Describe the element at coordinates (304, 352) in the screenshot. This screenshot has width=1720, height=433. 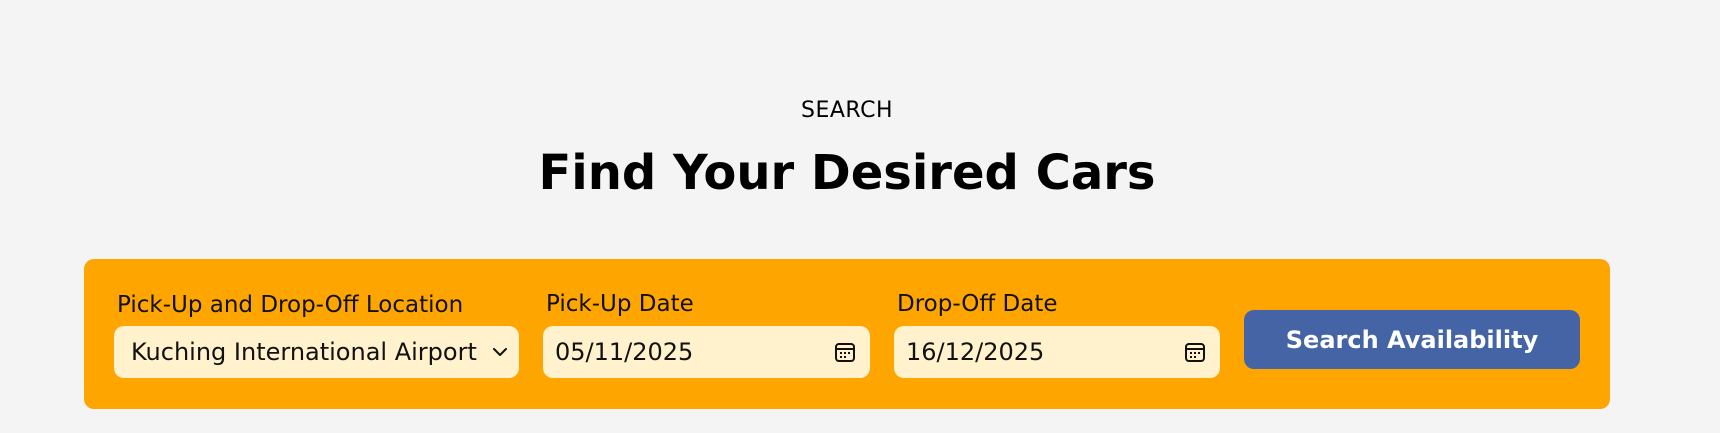
I see `location-value: Kuching International Airport` at that location.